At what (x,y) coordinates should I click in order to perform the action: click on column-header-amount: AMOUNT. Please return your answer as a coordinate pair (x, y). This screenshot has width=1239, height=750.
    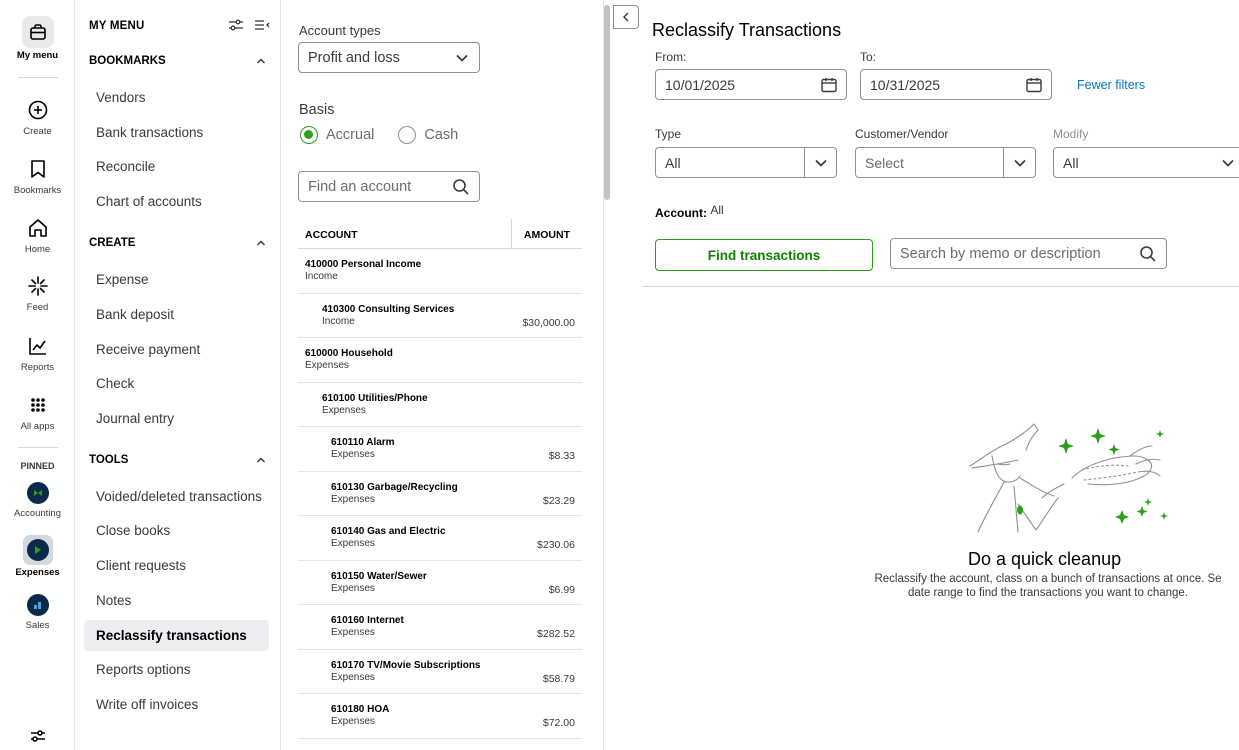
    Looking at the image, I should click on (547, 235).